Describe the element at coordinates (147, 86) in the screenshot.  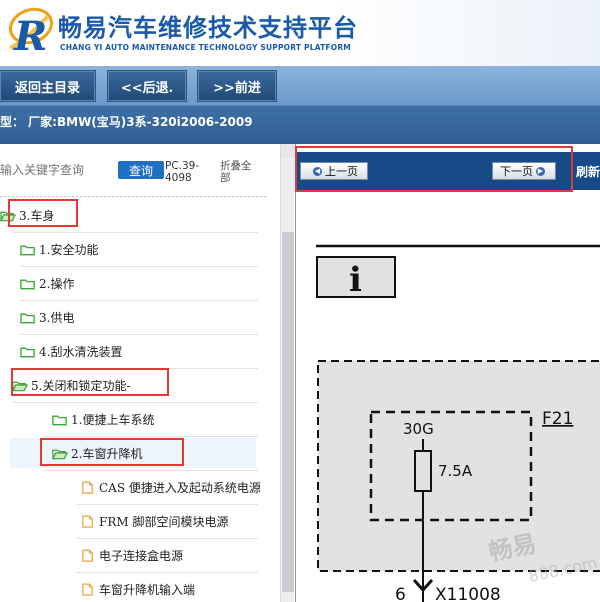
I see `back-button: <<后退.` at that location.